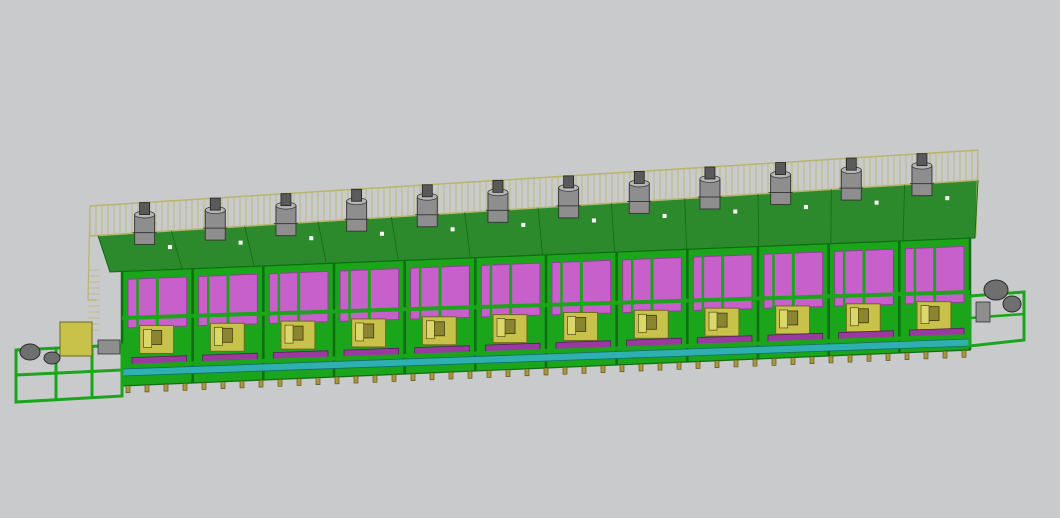  What do you see at coordinates (996, 290) in the screenshot?
I see `outfeed-roller` at bounding box center [996, 290].